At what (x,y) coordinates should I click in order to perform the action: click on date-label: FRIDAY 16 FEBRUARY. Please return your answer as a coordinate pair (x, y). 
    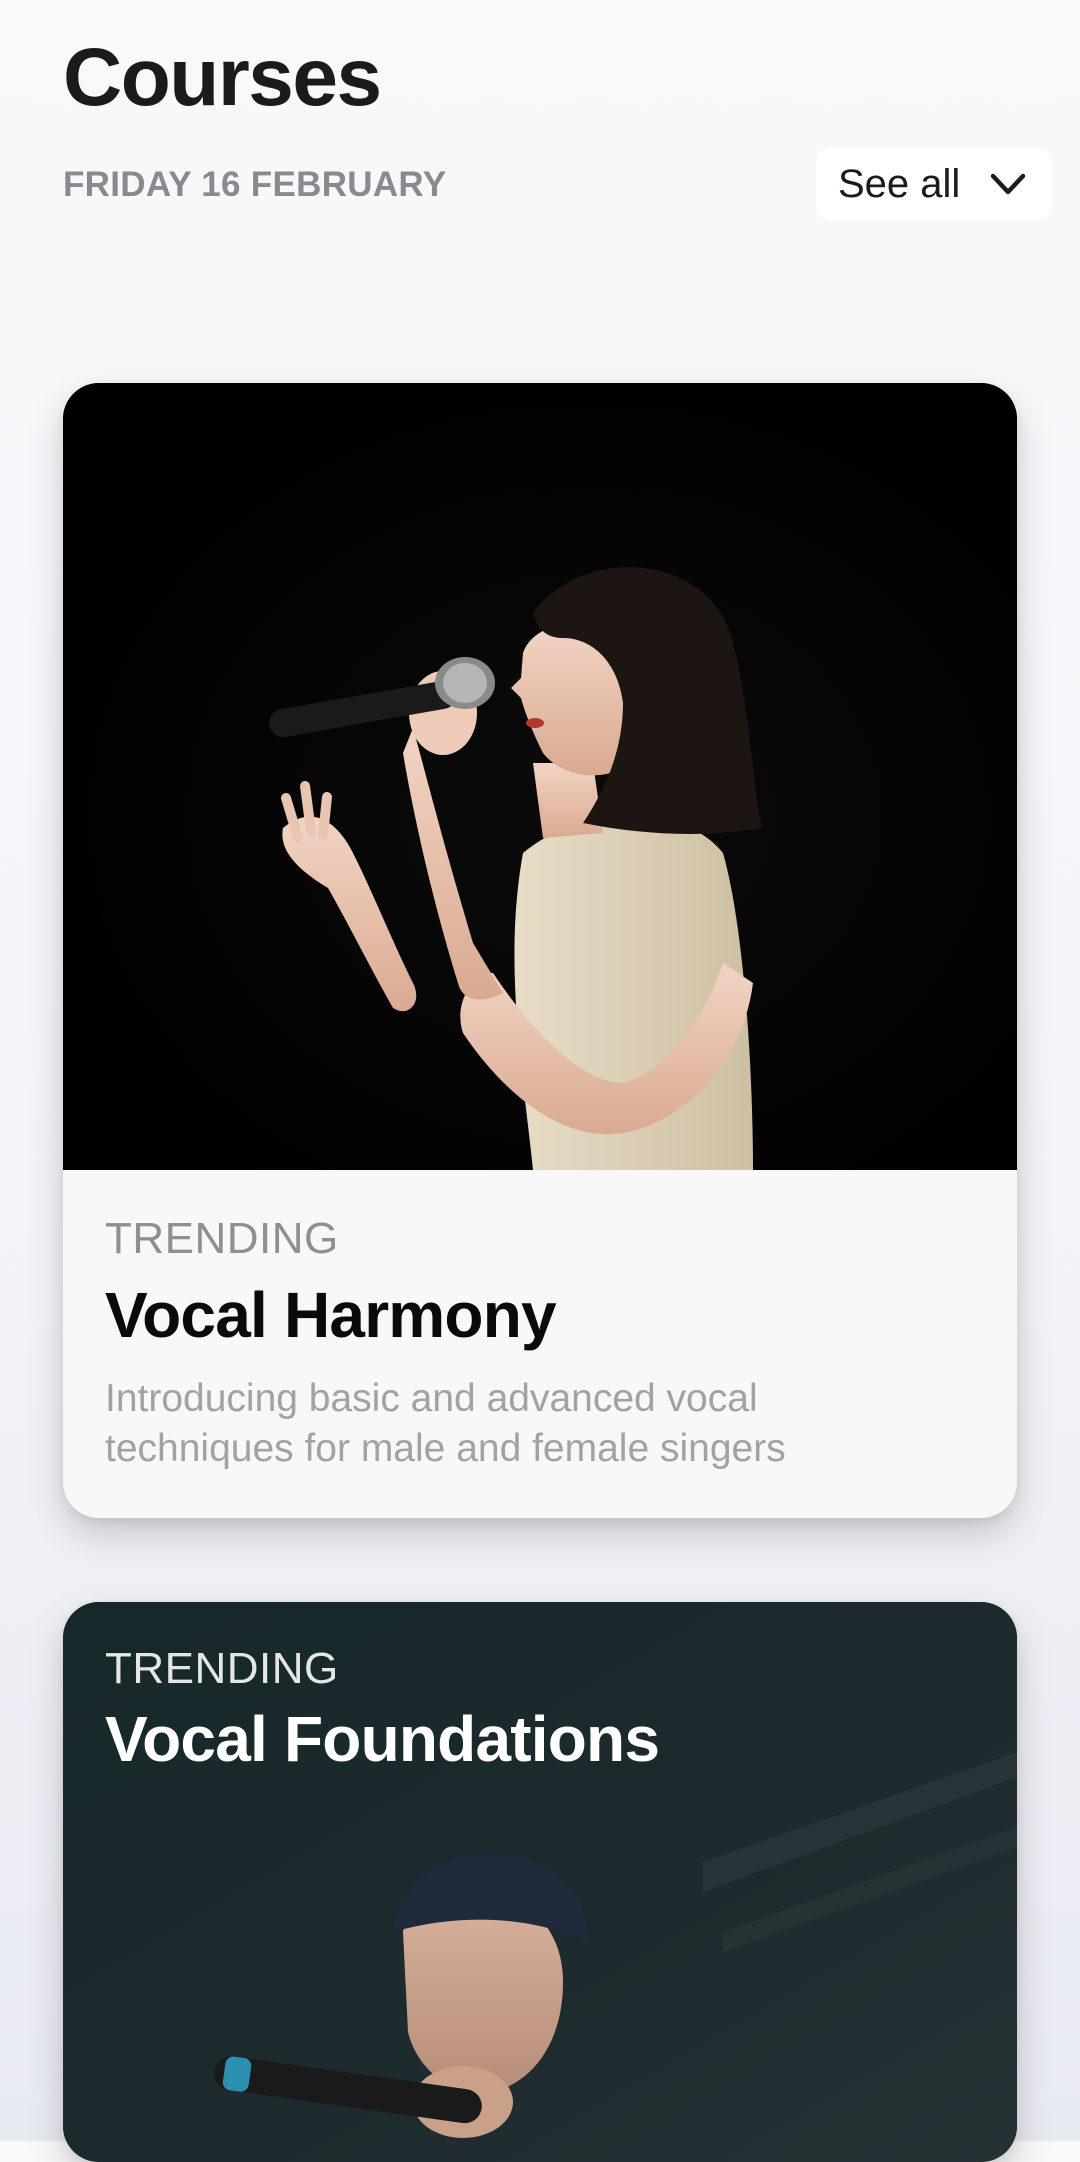
    Looking at the image, I should click on (255, 184).